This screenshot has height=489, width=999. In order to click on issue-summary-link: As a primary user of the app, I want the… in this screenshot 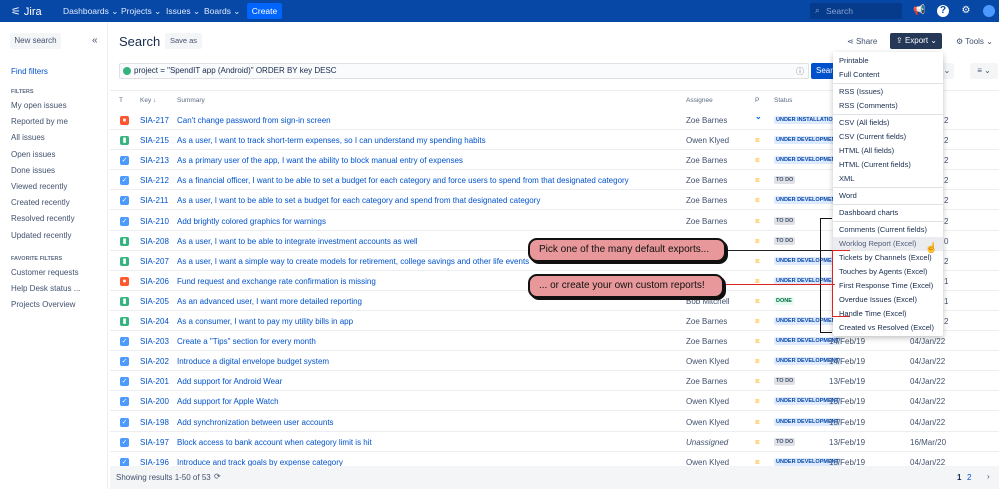, I will do `click(320, 160)`.